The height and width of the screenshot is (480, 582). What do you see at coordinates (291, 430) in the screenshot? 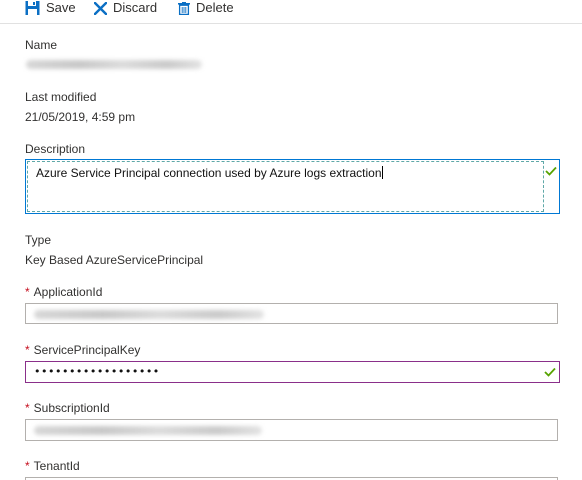
I see `subscription-id-input` at bounding box center [291, 430].